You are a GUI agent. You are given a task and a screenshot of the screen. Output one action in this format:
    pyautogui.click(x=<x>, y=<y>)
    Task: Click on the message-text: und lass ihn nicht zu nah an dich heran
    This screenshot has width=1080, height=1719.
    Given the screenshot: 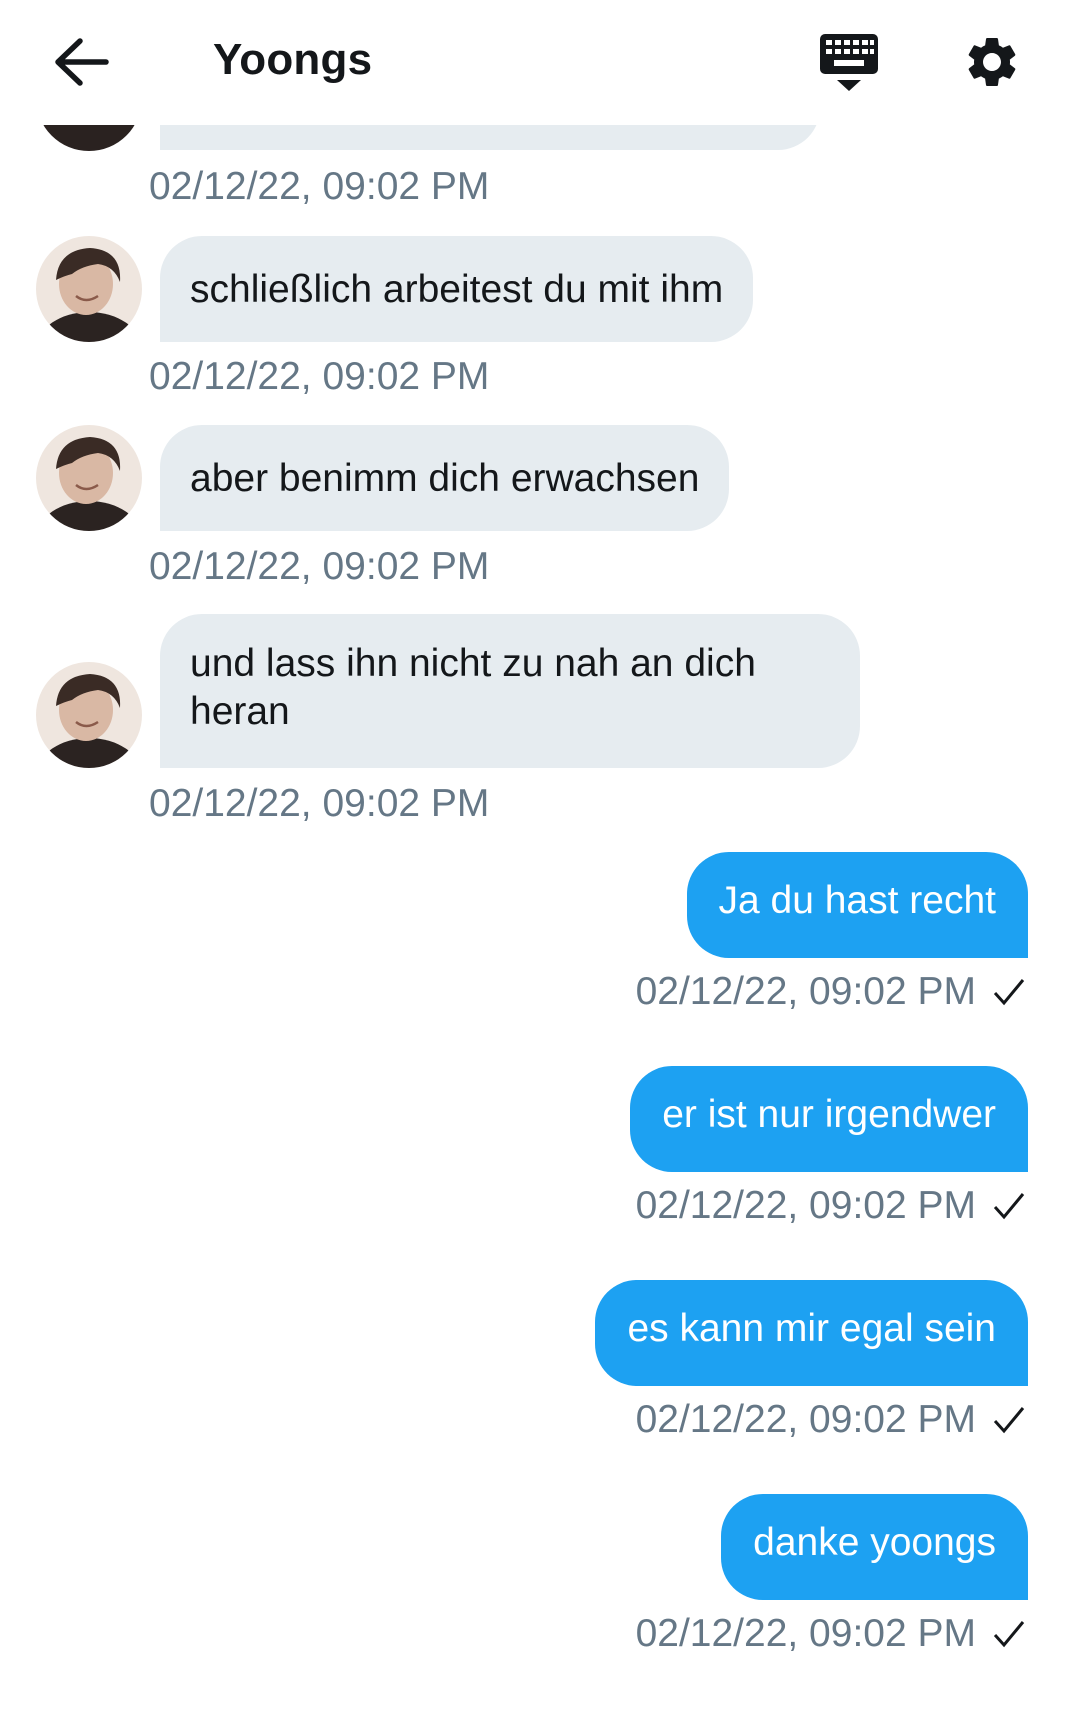 What is the action you would take?
    pyautogui.click(x=473, y=687)
    